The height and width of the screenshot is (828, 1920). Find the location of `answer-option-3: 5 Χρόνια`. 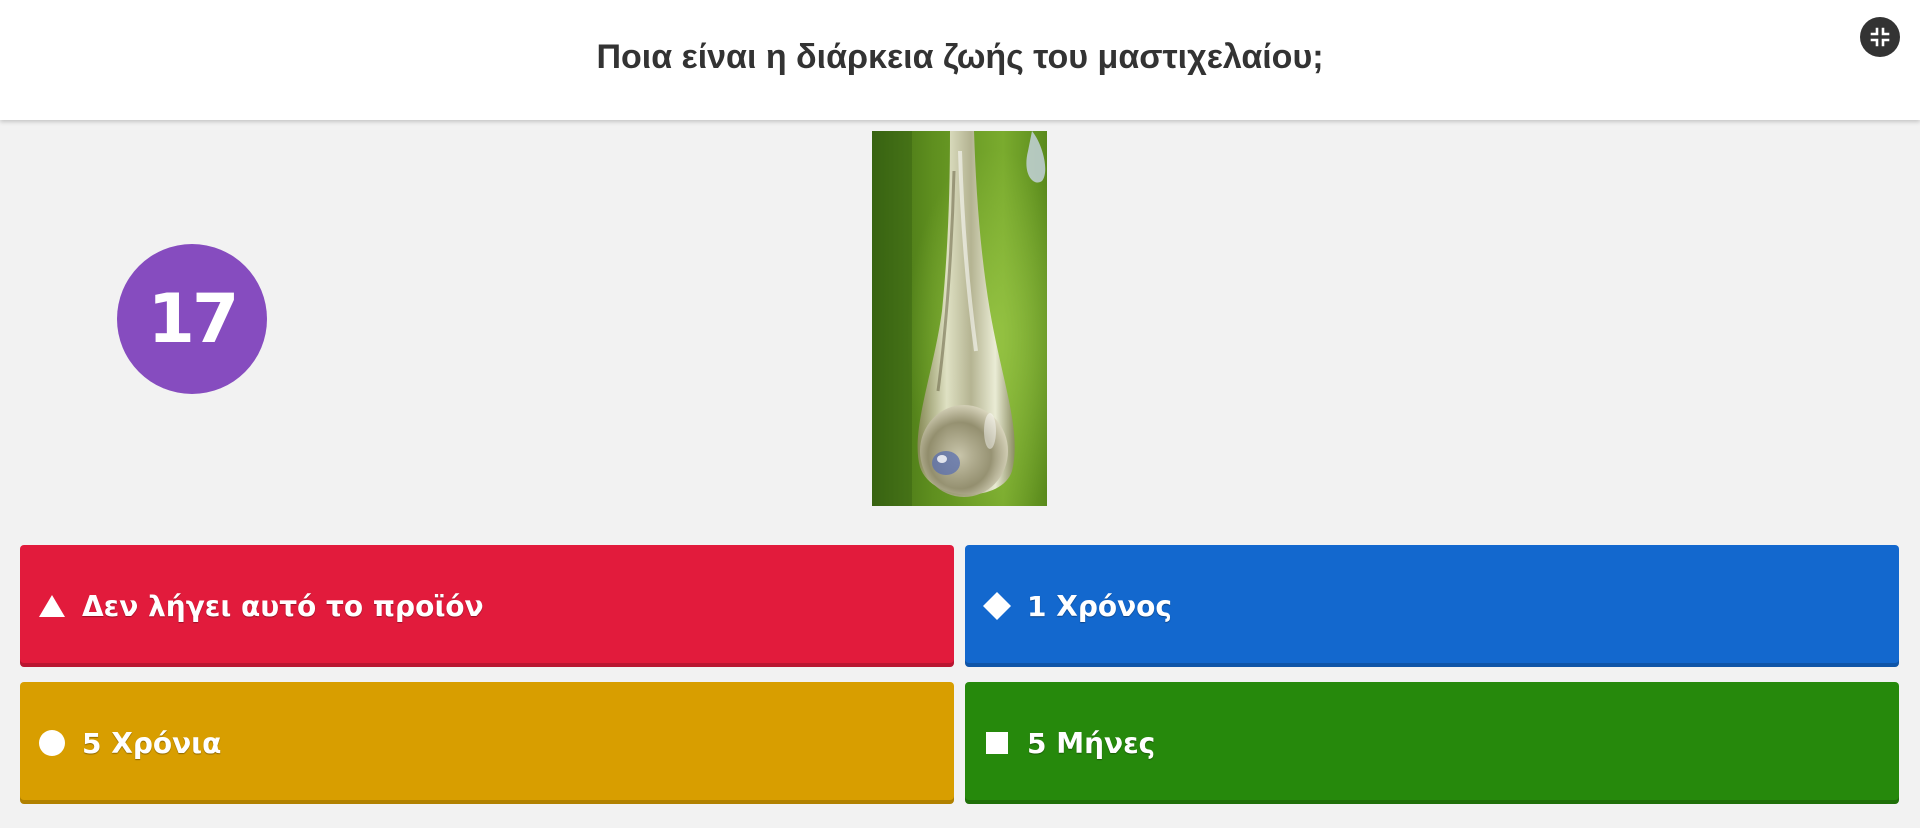

answer-option-3: 5 Χρόνια is located at coordinates (487, 743).